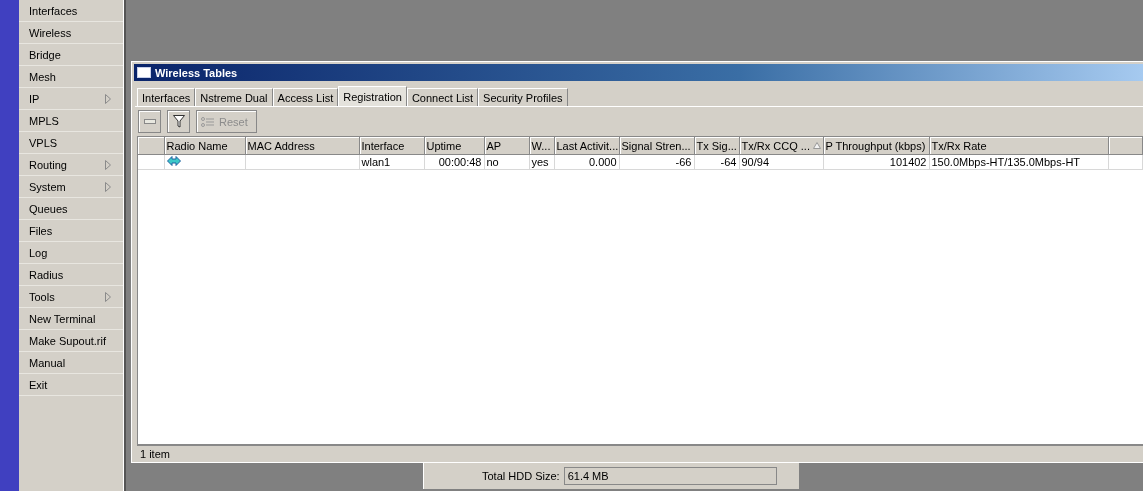 The image size is (1143, 491). What do you see at coordinates (71, 55) in the screenshot?
I see `menu-item: Bridge` at bounding box center [71, 55].